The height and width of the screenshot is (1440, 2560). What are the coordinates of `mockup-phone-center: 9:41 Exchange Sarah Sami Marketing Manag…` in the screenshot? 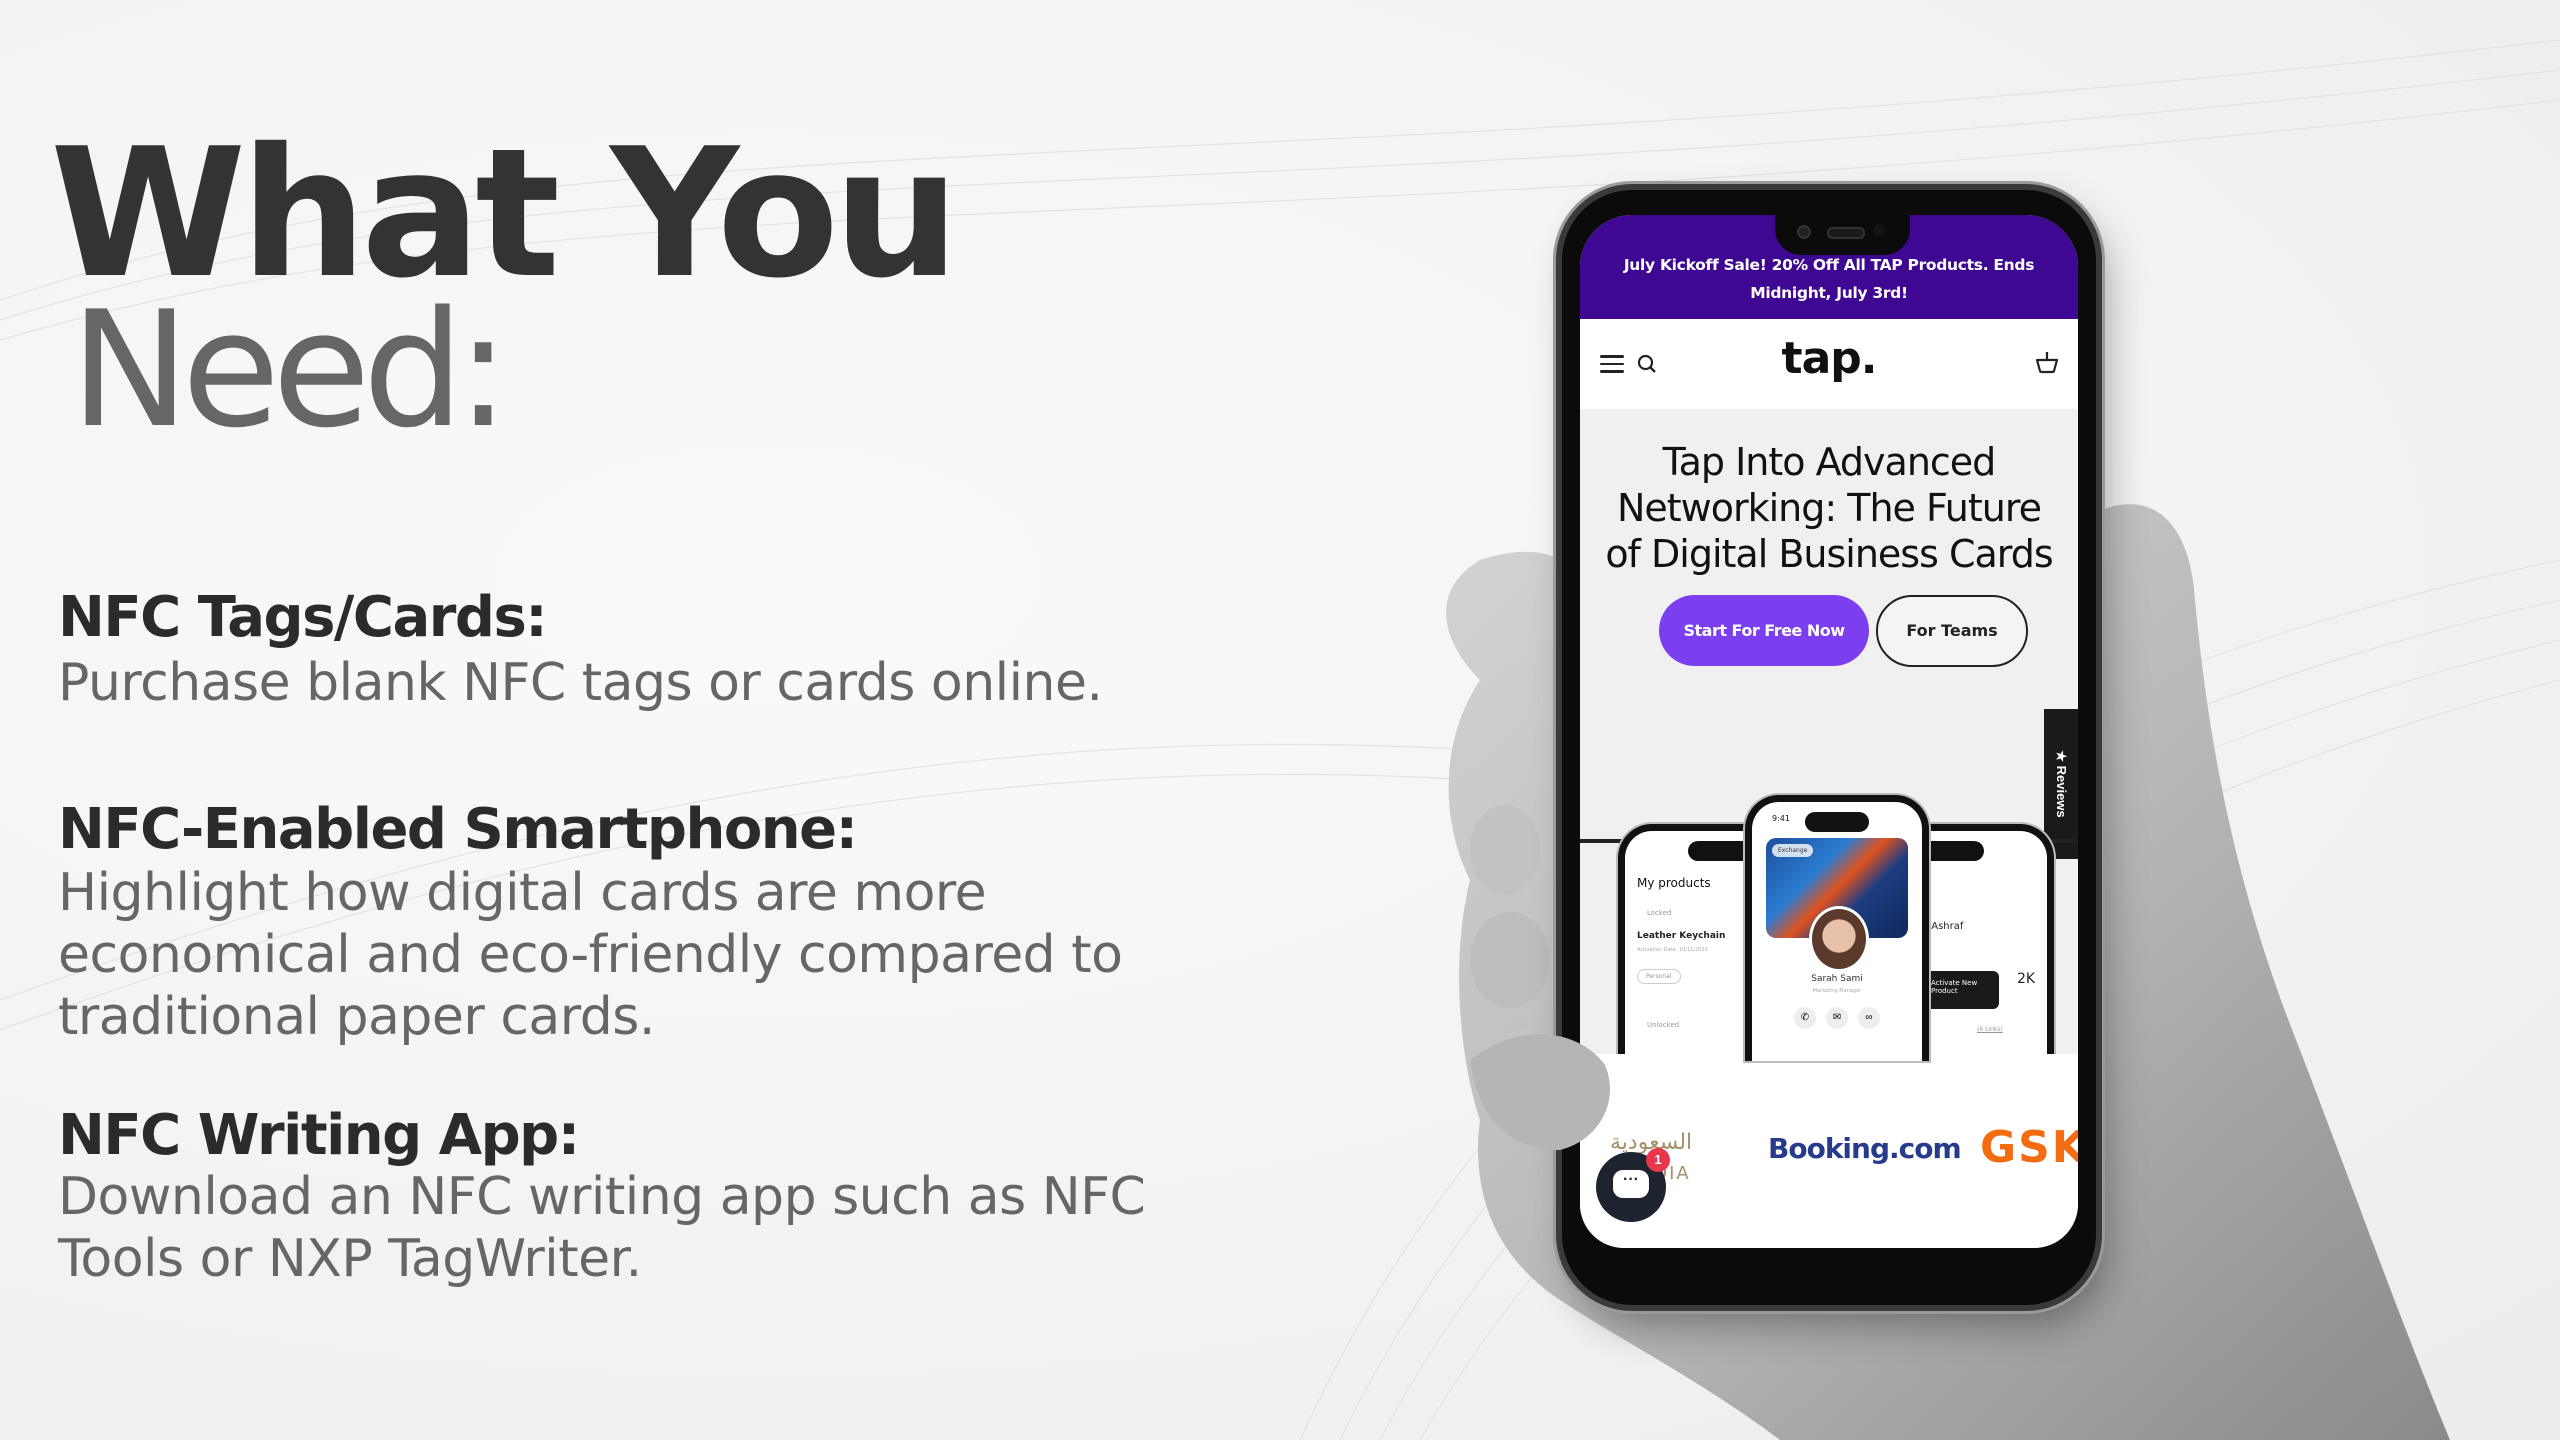 It's located at (1837, 928).